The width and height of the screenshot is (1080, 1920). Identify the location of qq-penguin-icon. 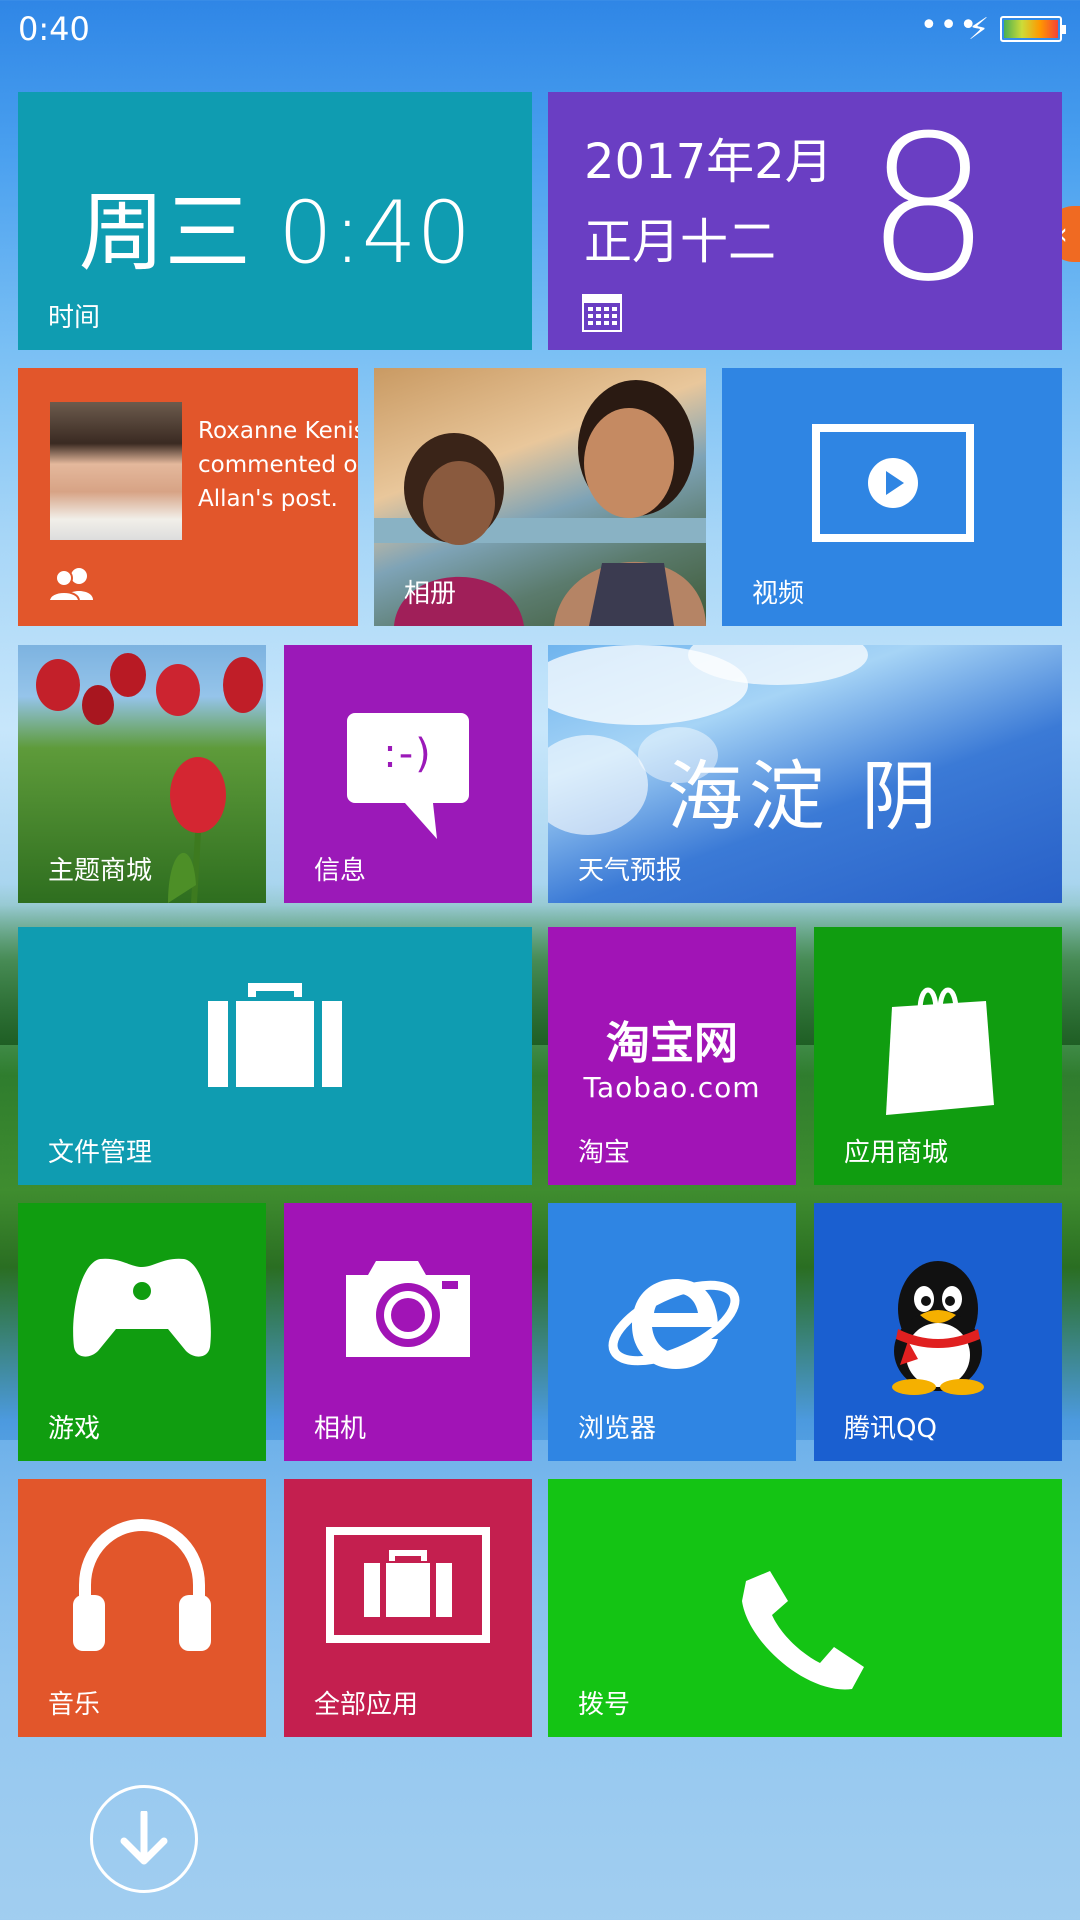
(938, 1328).